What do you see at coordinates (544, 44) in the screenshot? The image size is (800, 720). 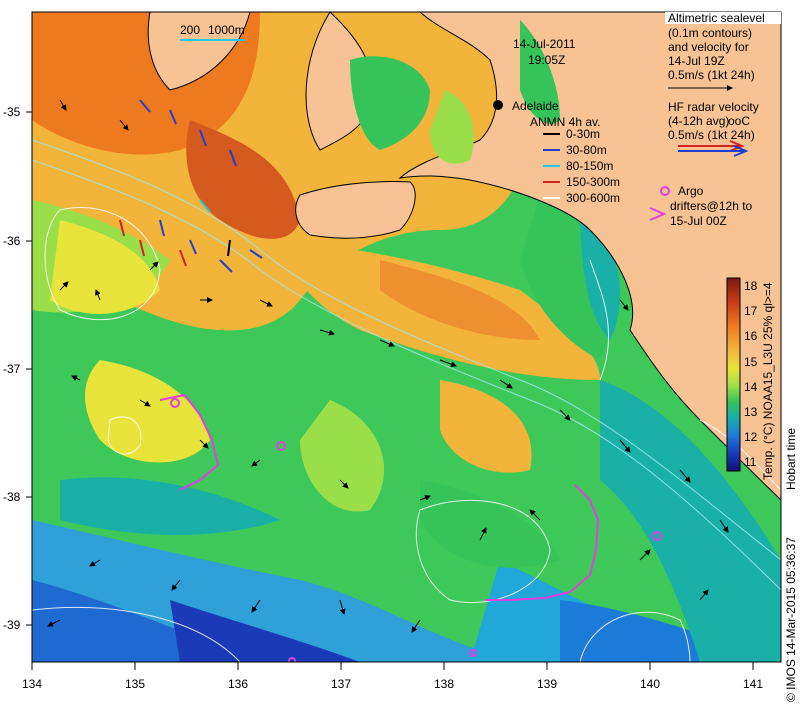 I see `map-date: 14-Jul-2011` at bounding box center [544, 44].